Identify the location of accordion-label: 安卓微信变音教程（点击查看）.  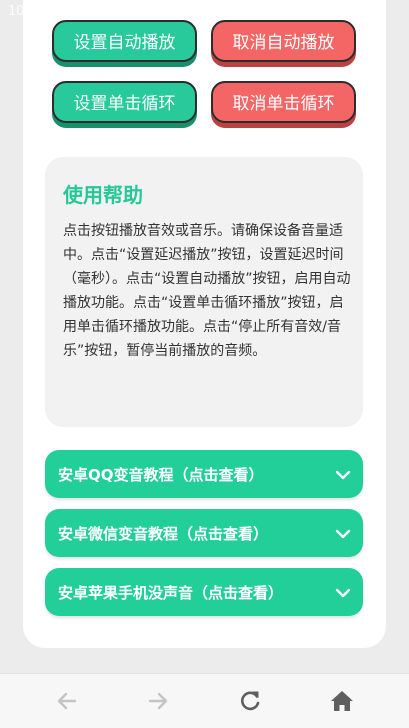
(163, 534).